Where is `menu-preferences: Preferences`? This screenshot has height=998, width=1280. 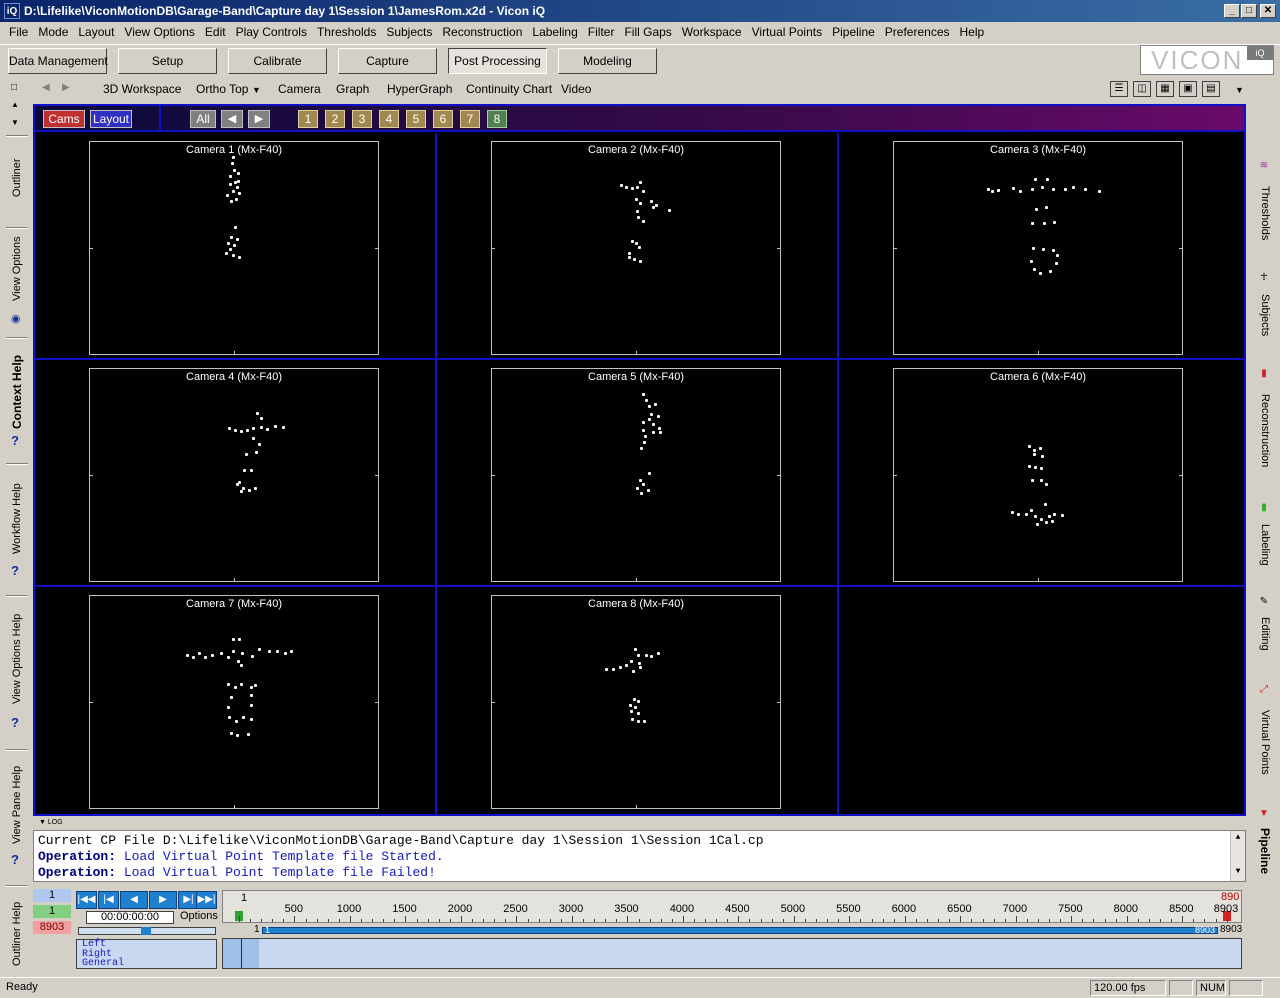
menu-preferences: Preferences is located at coordinates (917, 32).